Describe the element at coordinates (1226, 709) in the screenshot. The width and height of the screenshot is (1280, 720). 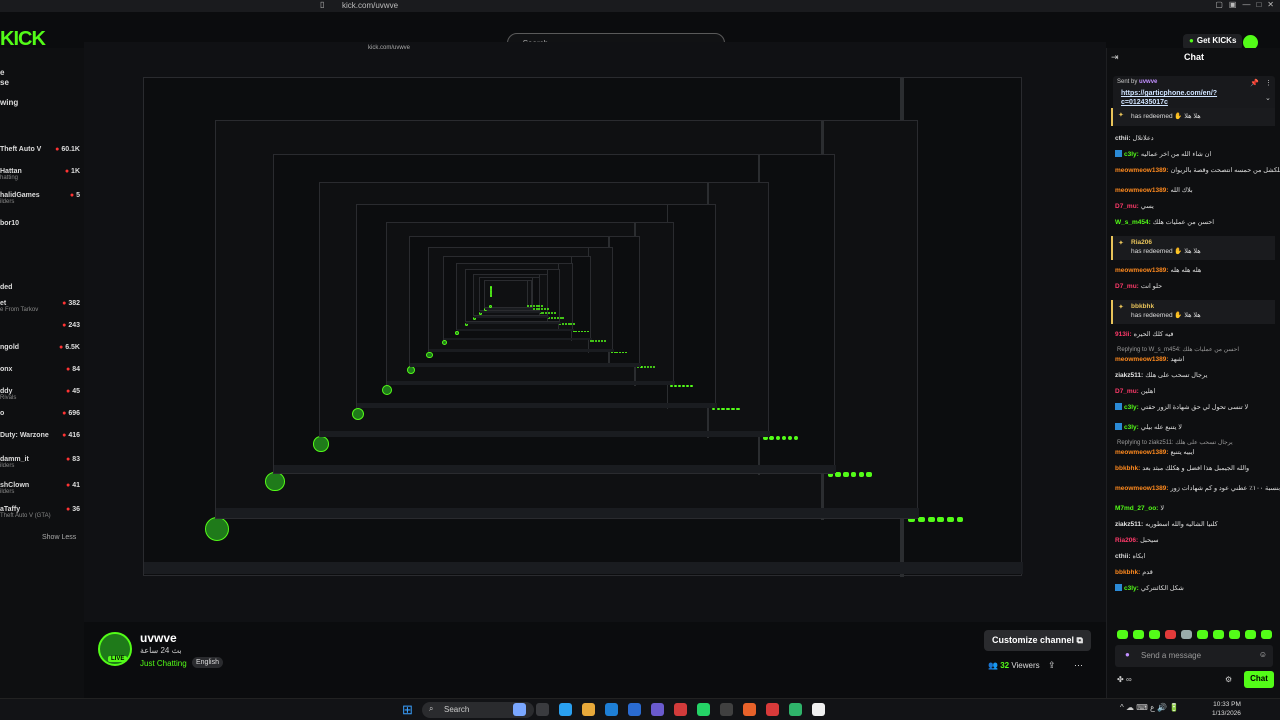
I see `taskbar-clock: 10:33 PM 1/13/2026` at that location.